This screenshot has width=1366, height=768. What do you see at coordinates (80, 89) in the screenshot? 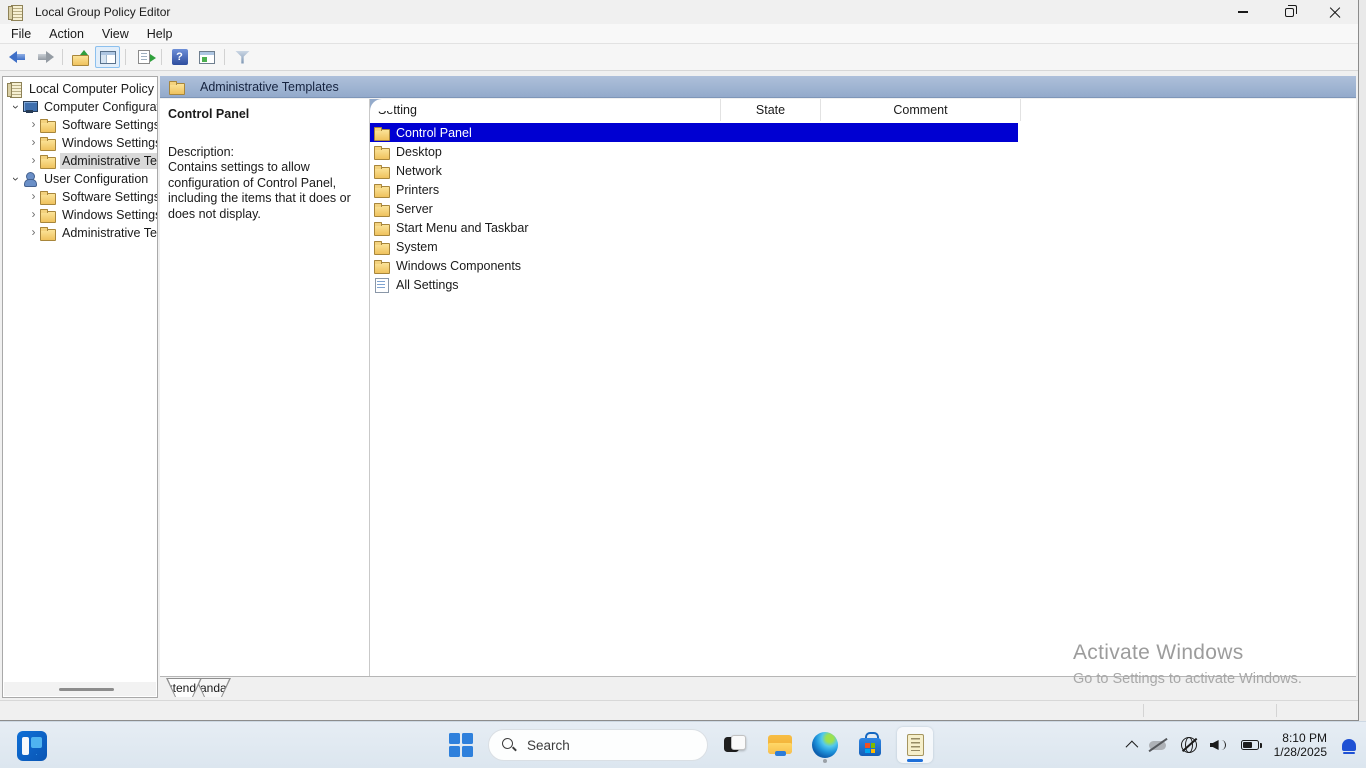
I see `tree-item: Local Computer Policy` at bounding box center [80, 89].